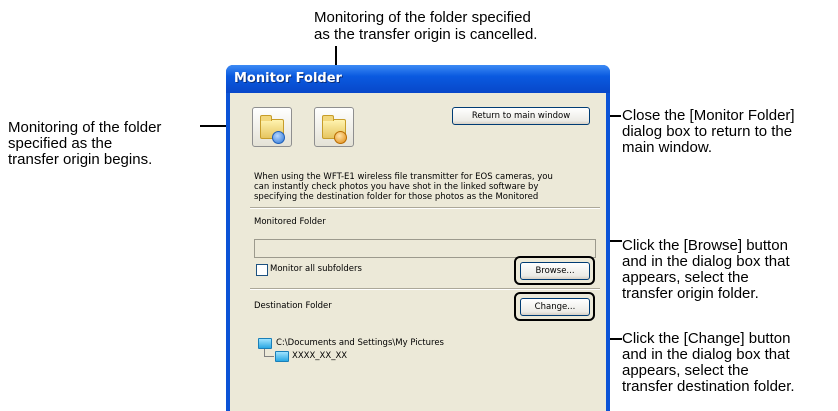 The width and height of the screenshot is (838, 411). Describe the element at coordinates (293, 306) in the screenshot. I see `destination-folder-label: Destination Folder` at that location.